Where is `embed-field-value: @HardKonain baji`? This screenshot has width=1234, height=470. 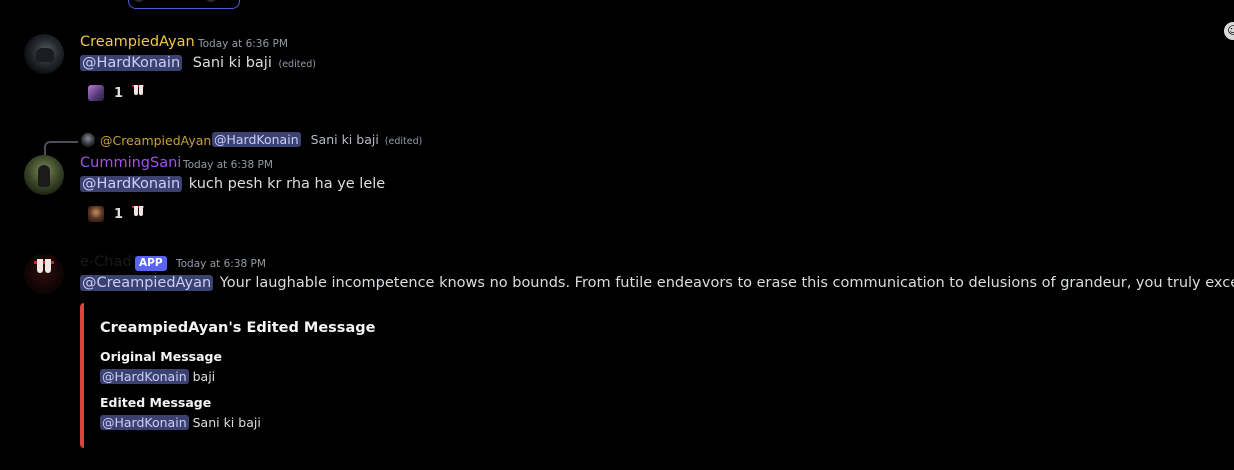
embed-field-value: @HardKonain baji is located at coordinates (157, 376).